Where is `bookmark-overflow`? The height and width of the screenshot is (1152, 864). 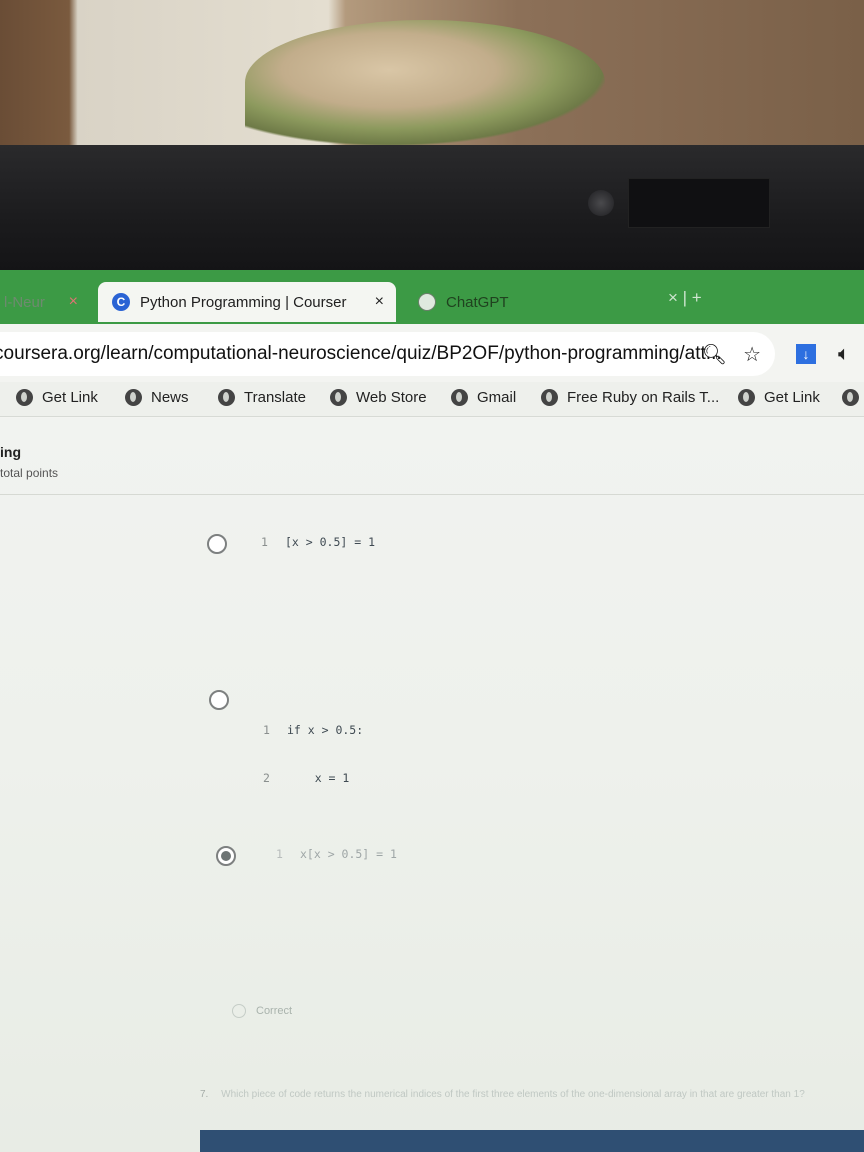 bookmark-overflow is located at coordinates (853, 397).